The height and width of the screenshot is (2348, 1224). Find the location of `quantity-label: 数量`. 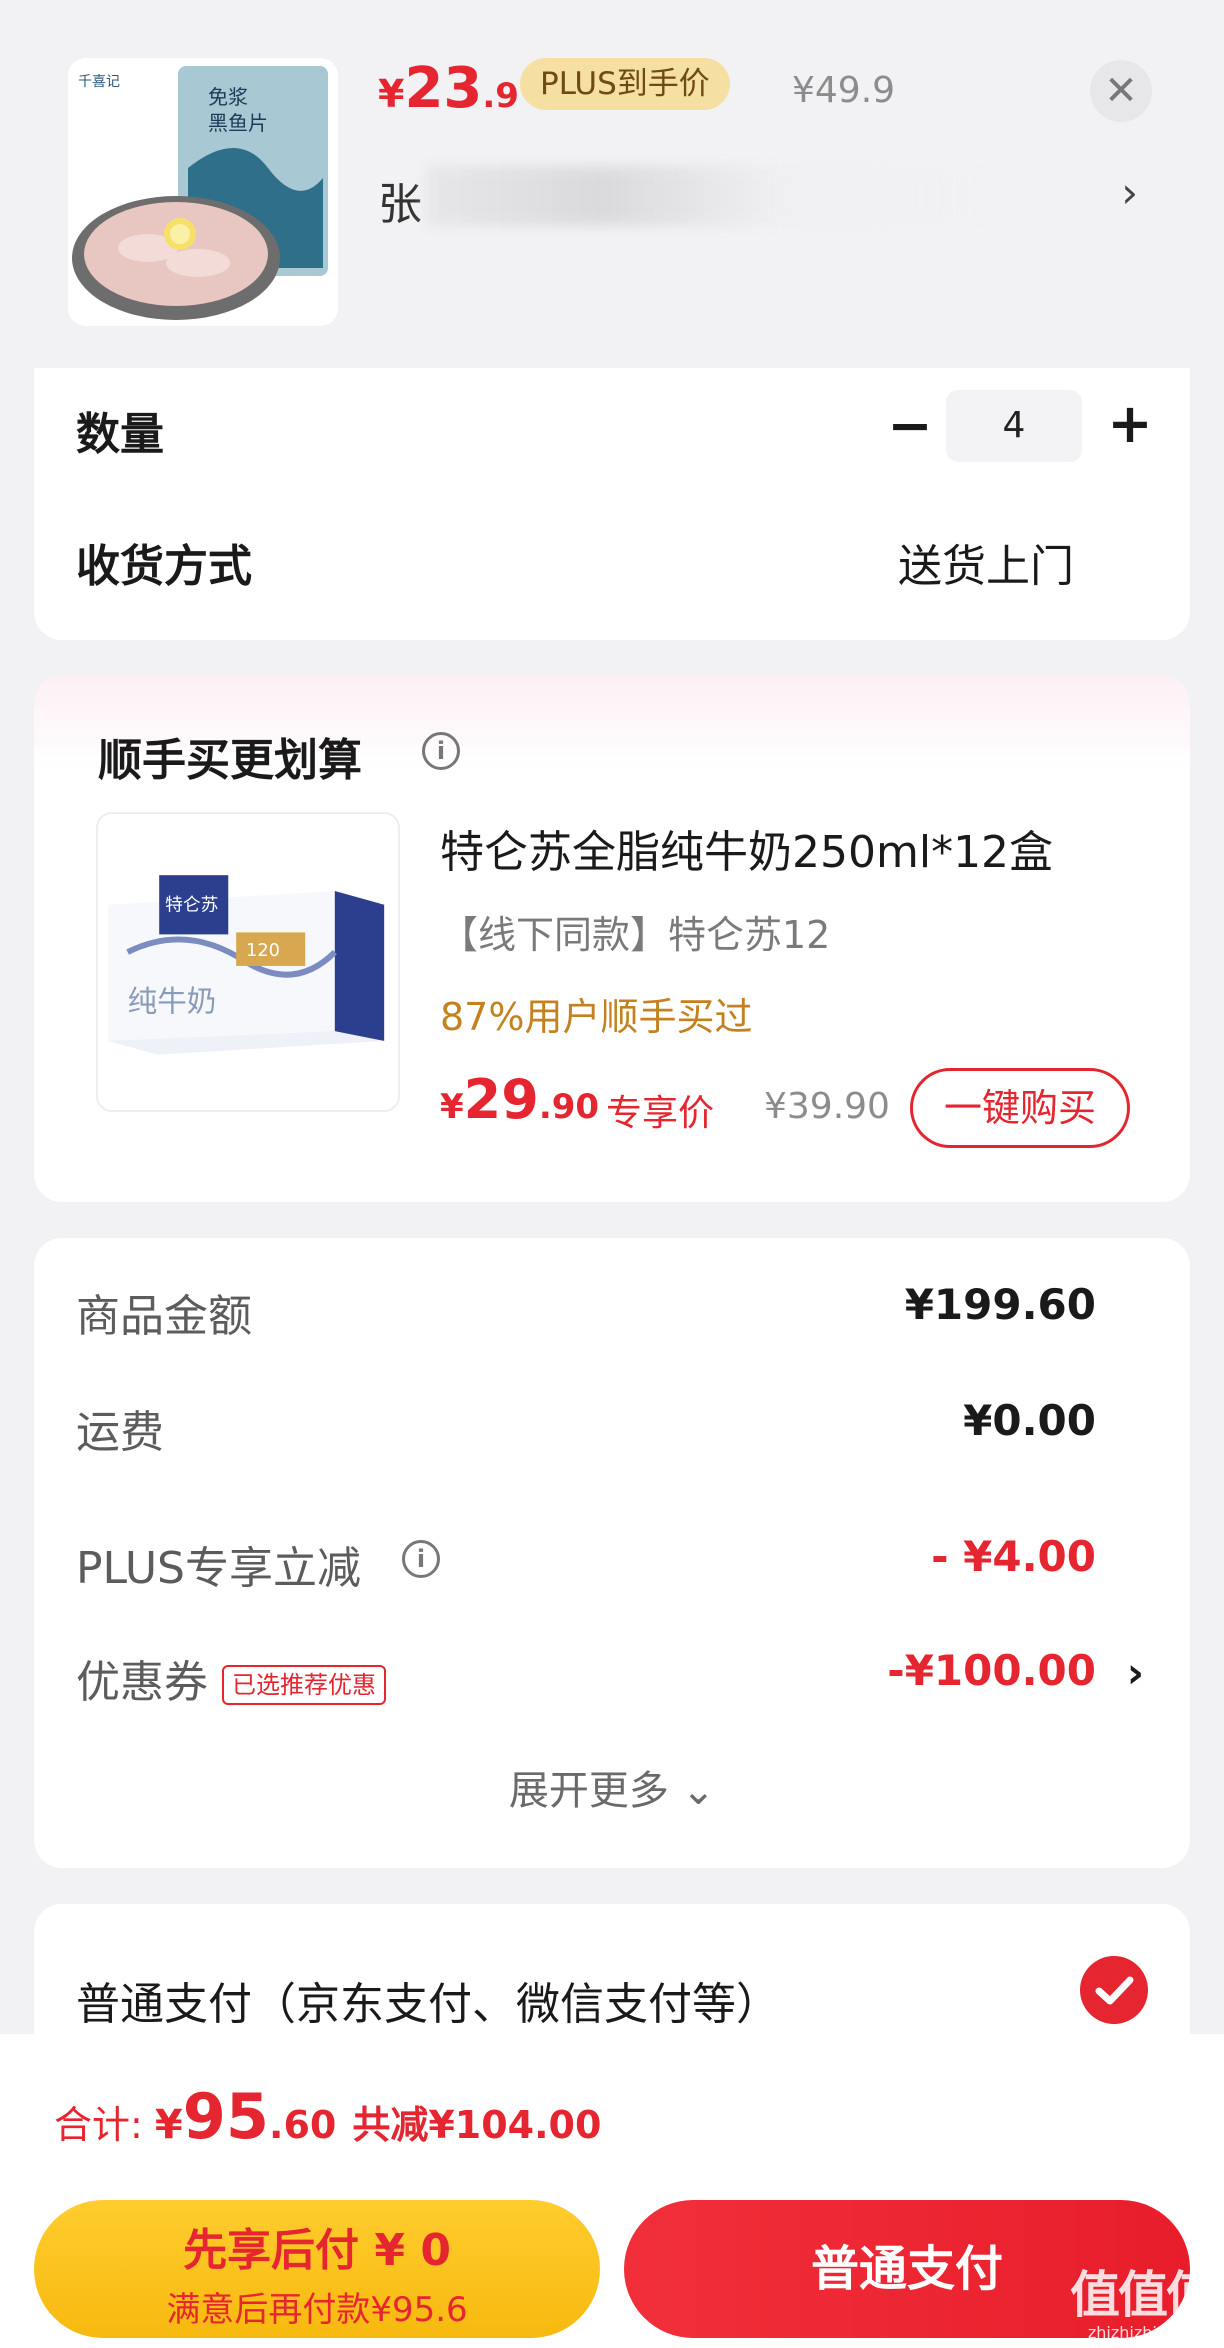

quantity-label: 数量 is located at coordinates (120, 434).